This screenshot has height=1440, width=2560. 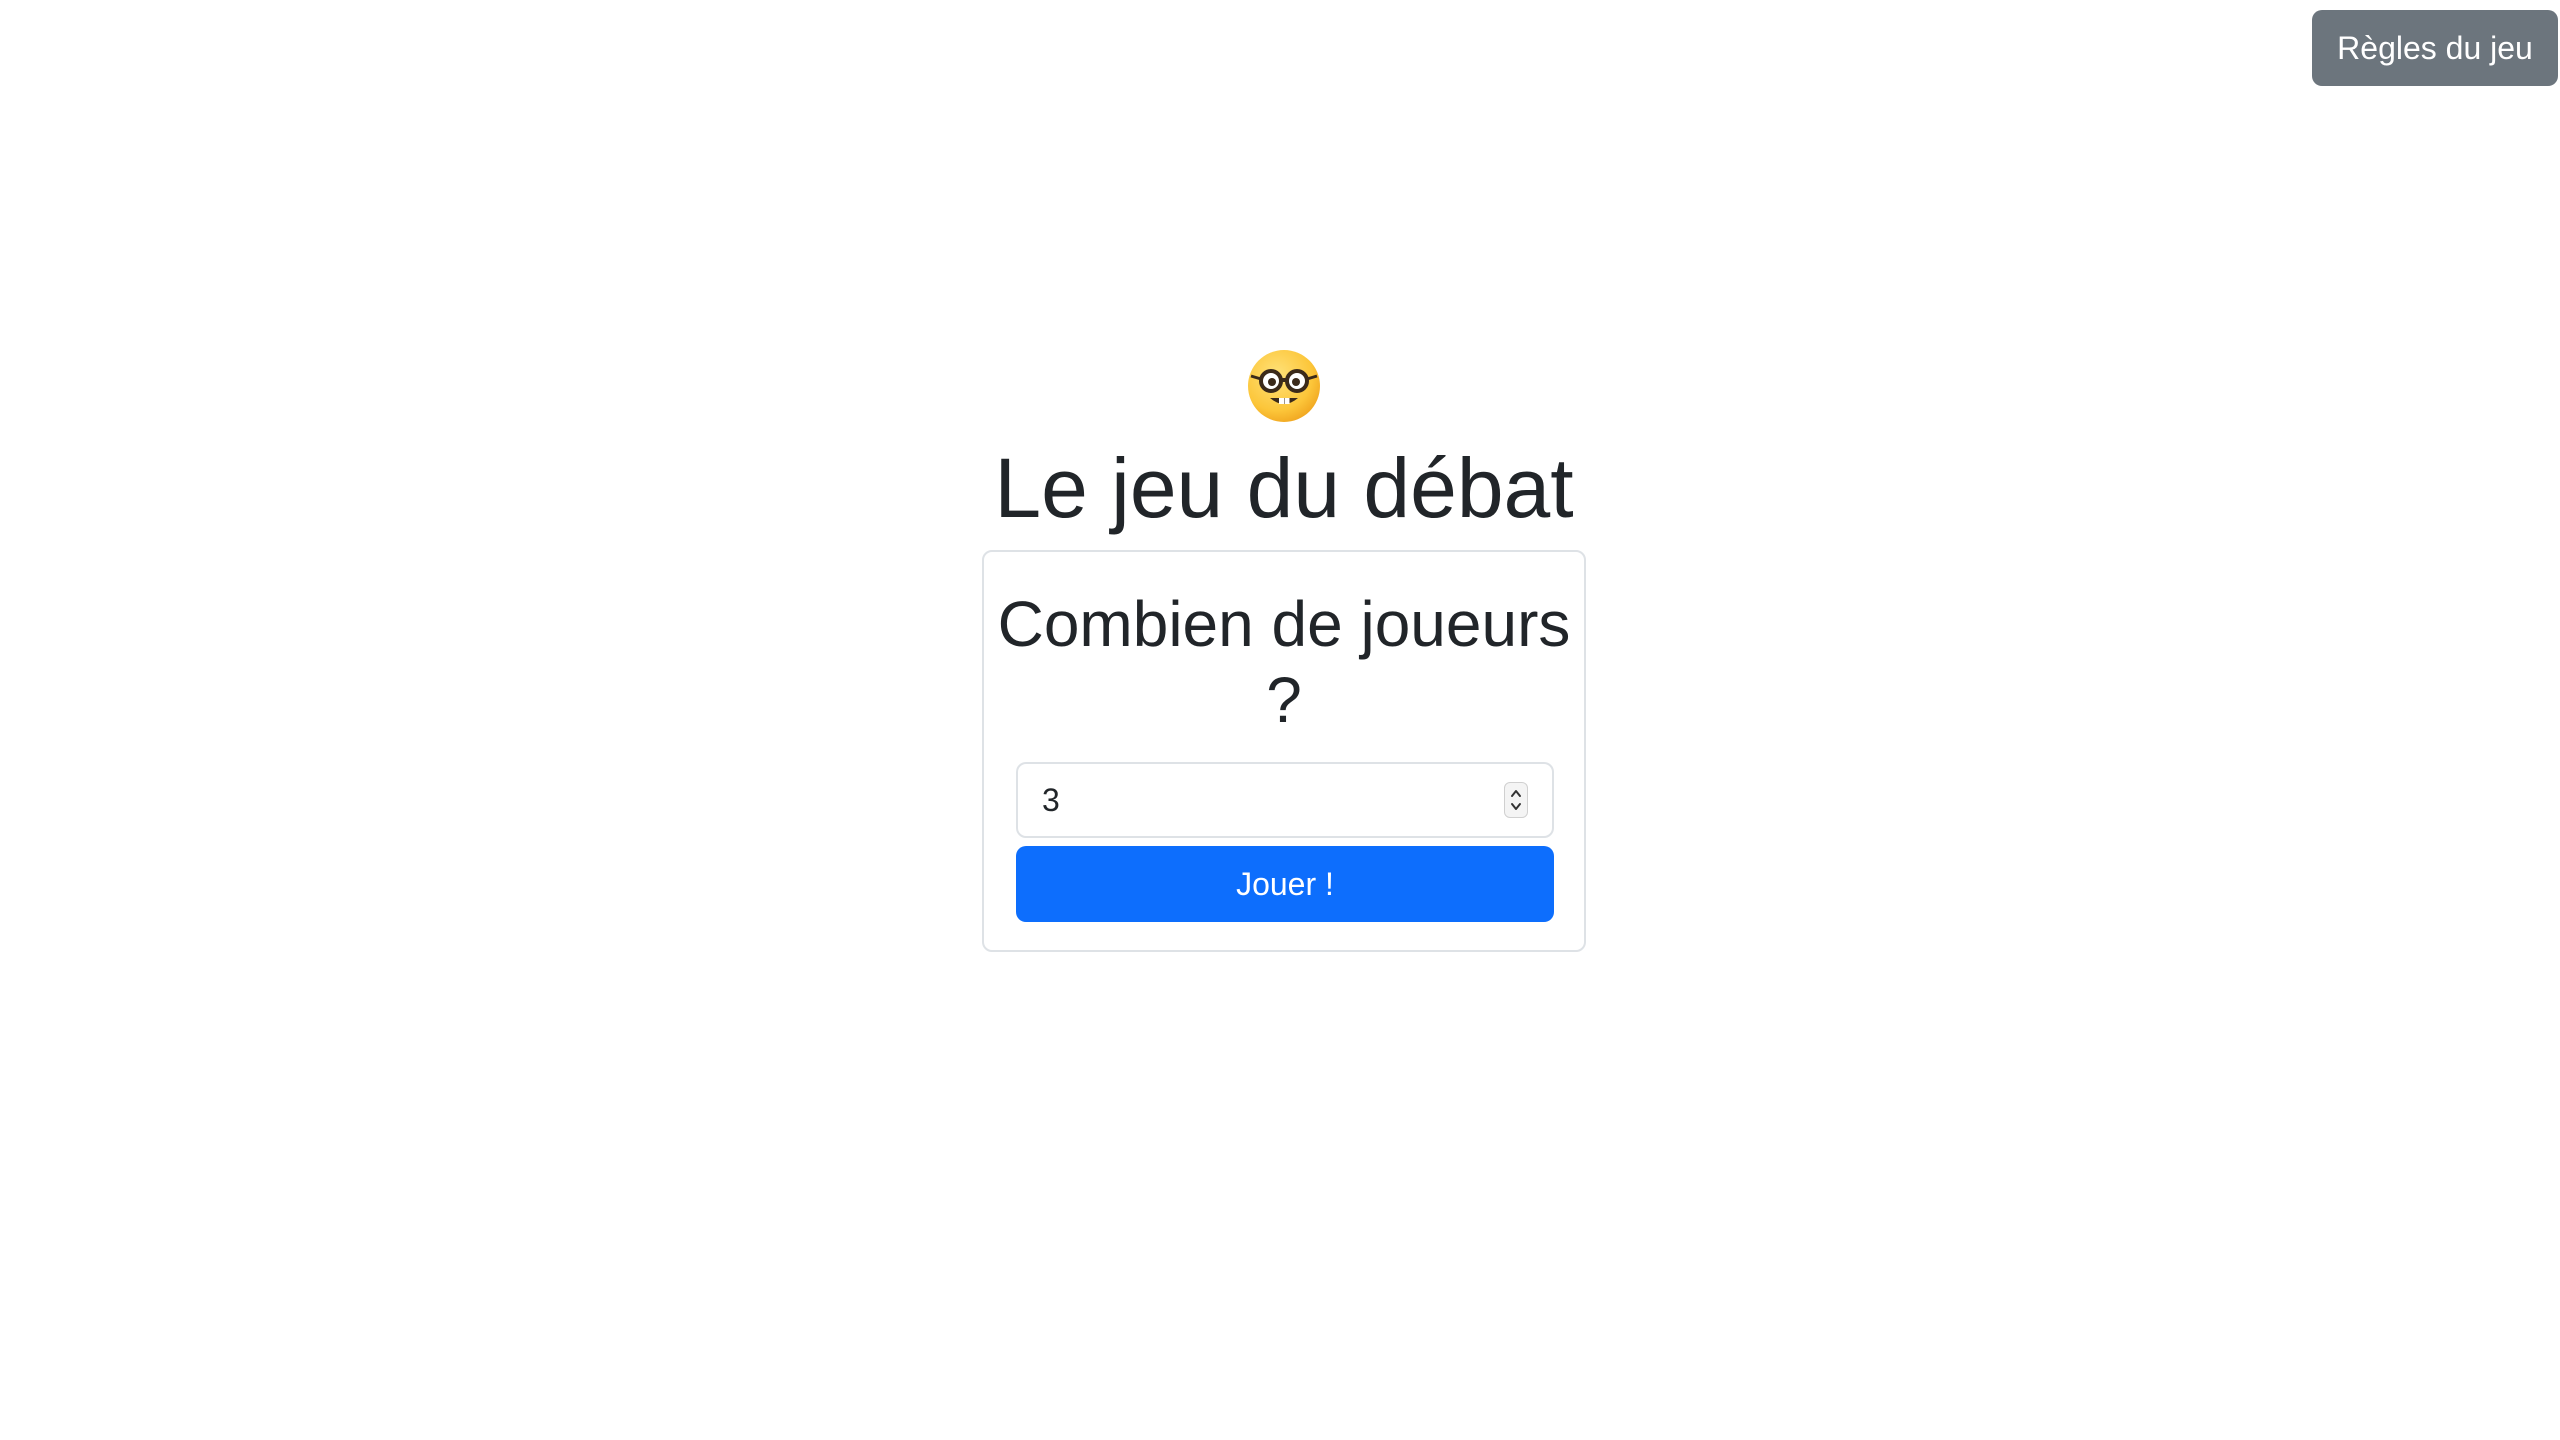 What do you see at coordinates (1516, 800) in the screenshot?
I see `number-stepper` at bounding box center [1516, 800].